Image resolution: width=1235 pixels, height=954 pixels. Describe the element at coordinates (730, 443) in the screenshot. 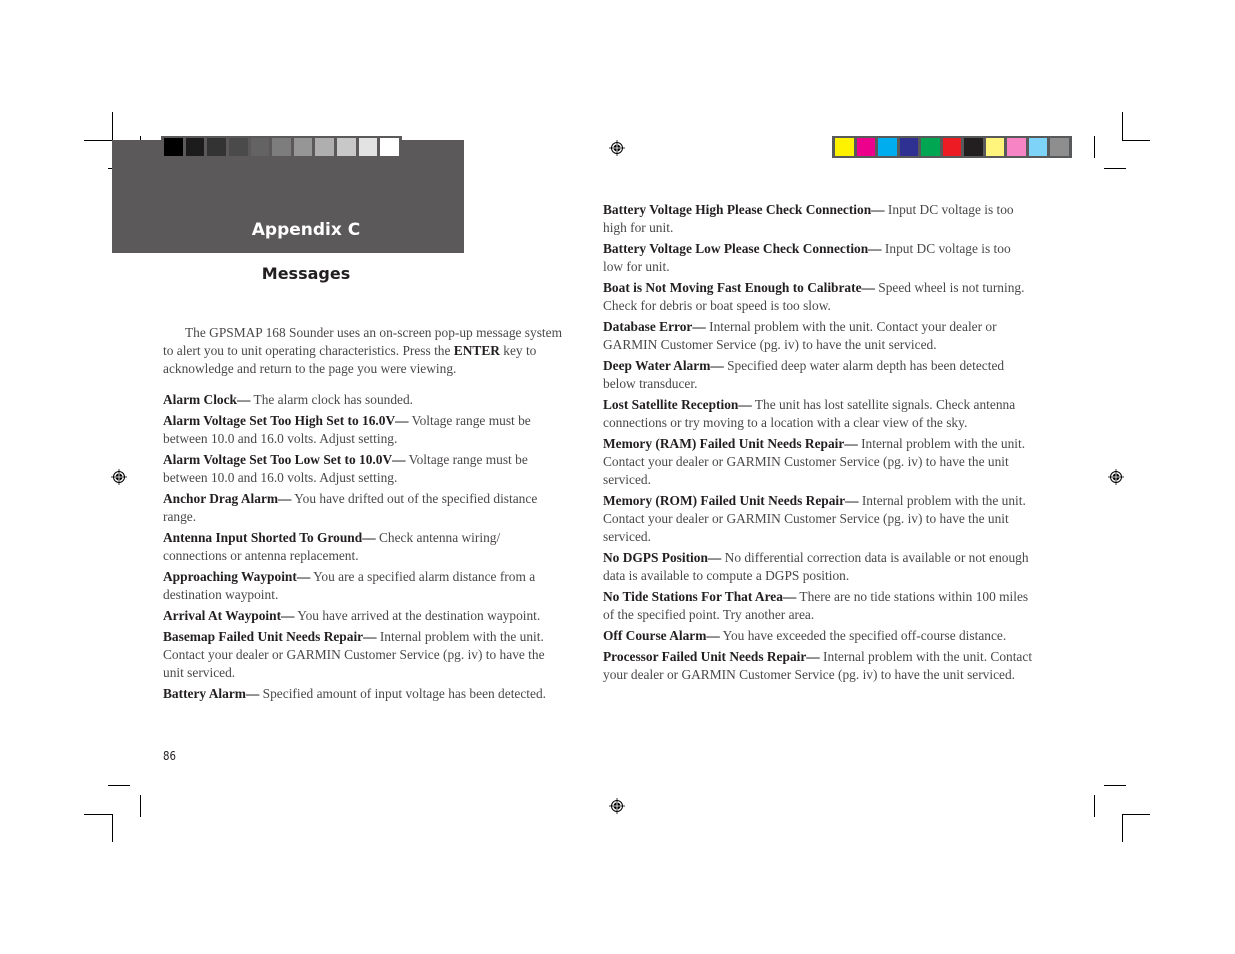

I see `message-term: Memory (RAM) Failed Unit Needs Repair—` at that location.